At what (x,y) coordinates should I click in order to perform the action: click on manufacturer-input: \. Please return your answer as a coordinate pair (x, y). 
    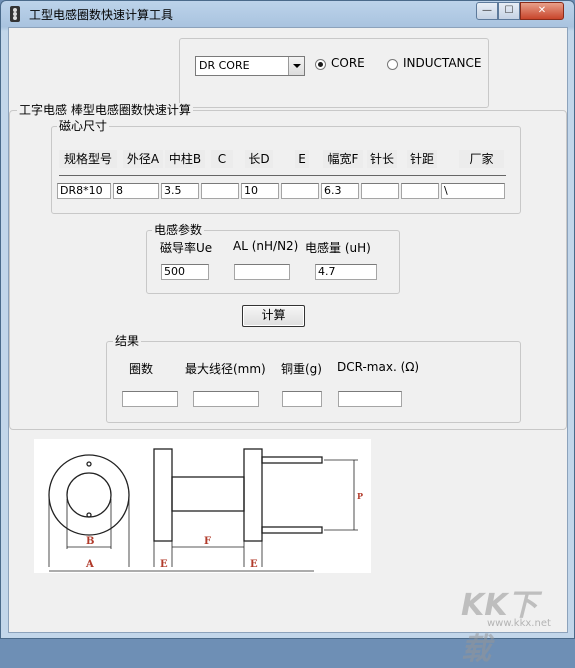
    Looking at the image, I should click on (473, 191).